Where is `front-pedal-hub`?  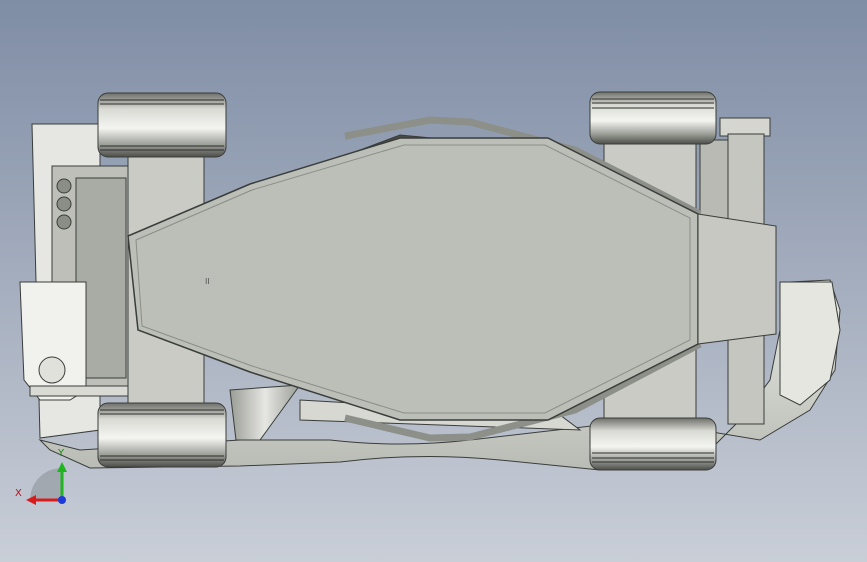
front-pedal-hub is located at coordinates (52, 370).